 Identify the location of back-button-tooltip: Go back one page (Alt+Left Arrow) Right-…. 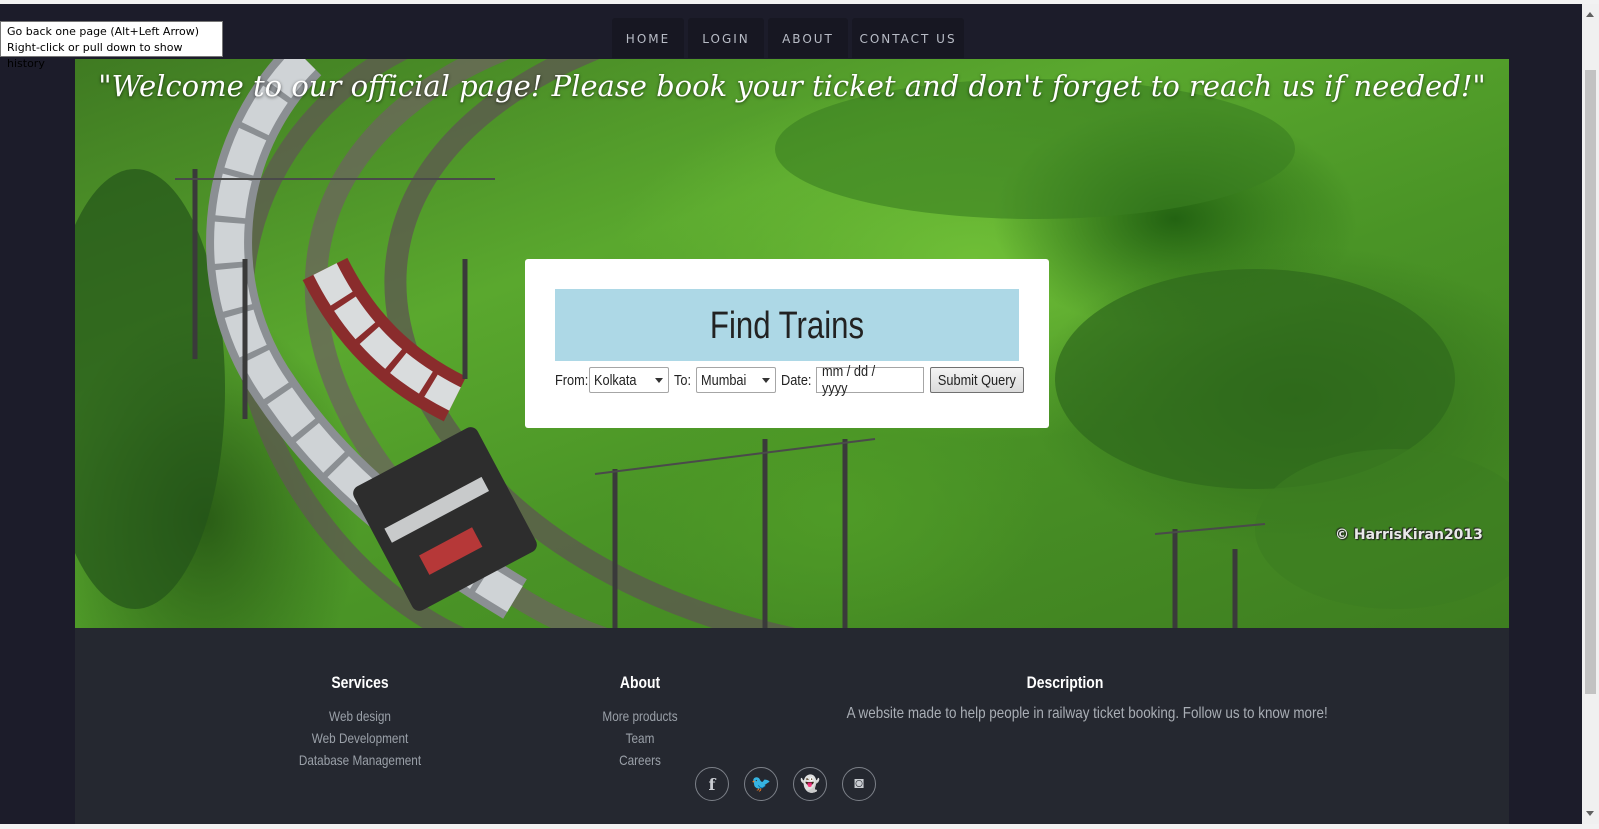
(111, 45).